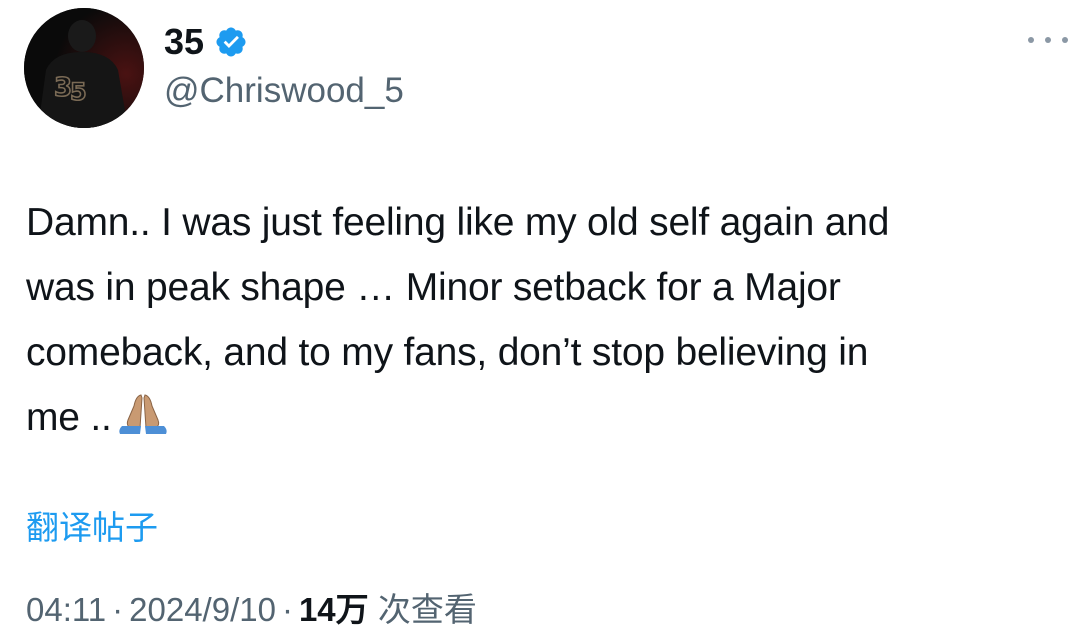  What do you see at coordinates (69, 417) in the screenshot?
I see `tweet-text-line-end: me ..` at bounding box center [69, 417].